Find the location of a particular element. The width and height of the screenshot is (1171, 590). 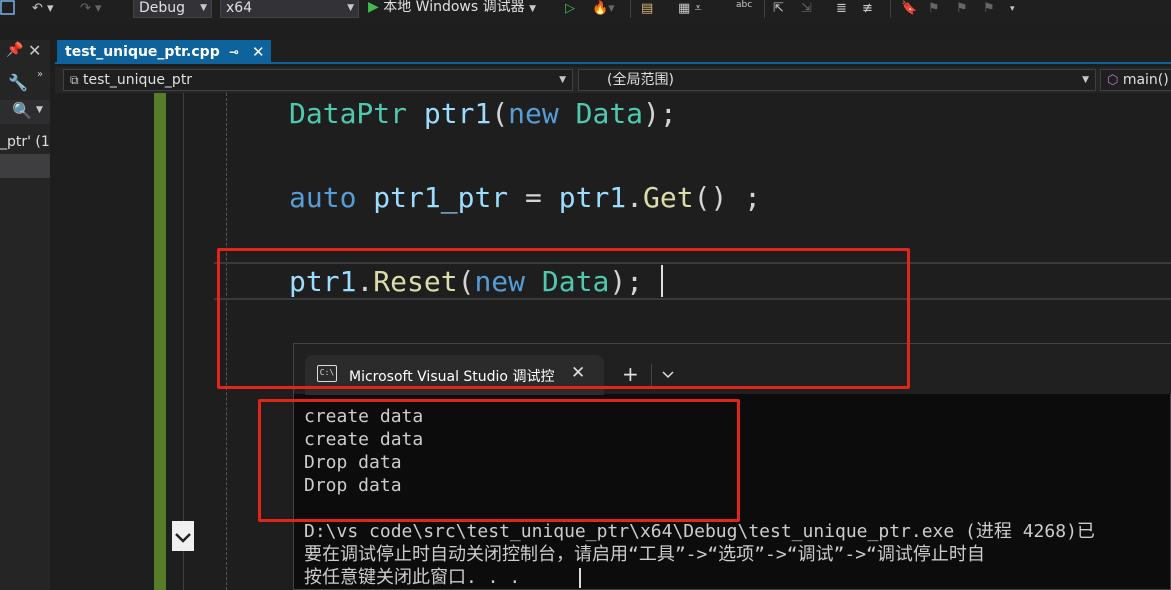

tab-label: test_unique_ptr.cpp is located at coordinates (142, 52).